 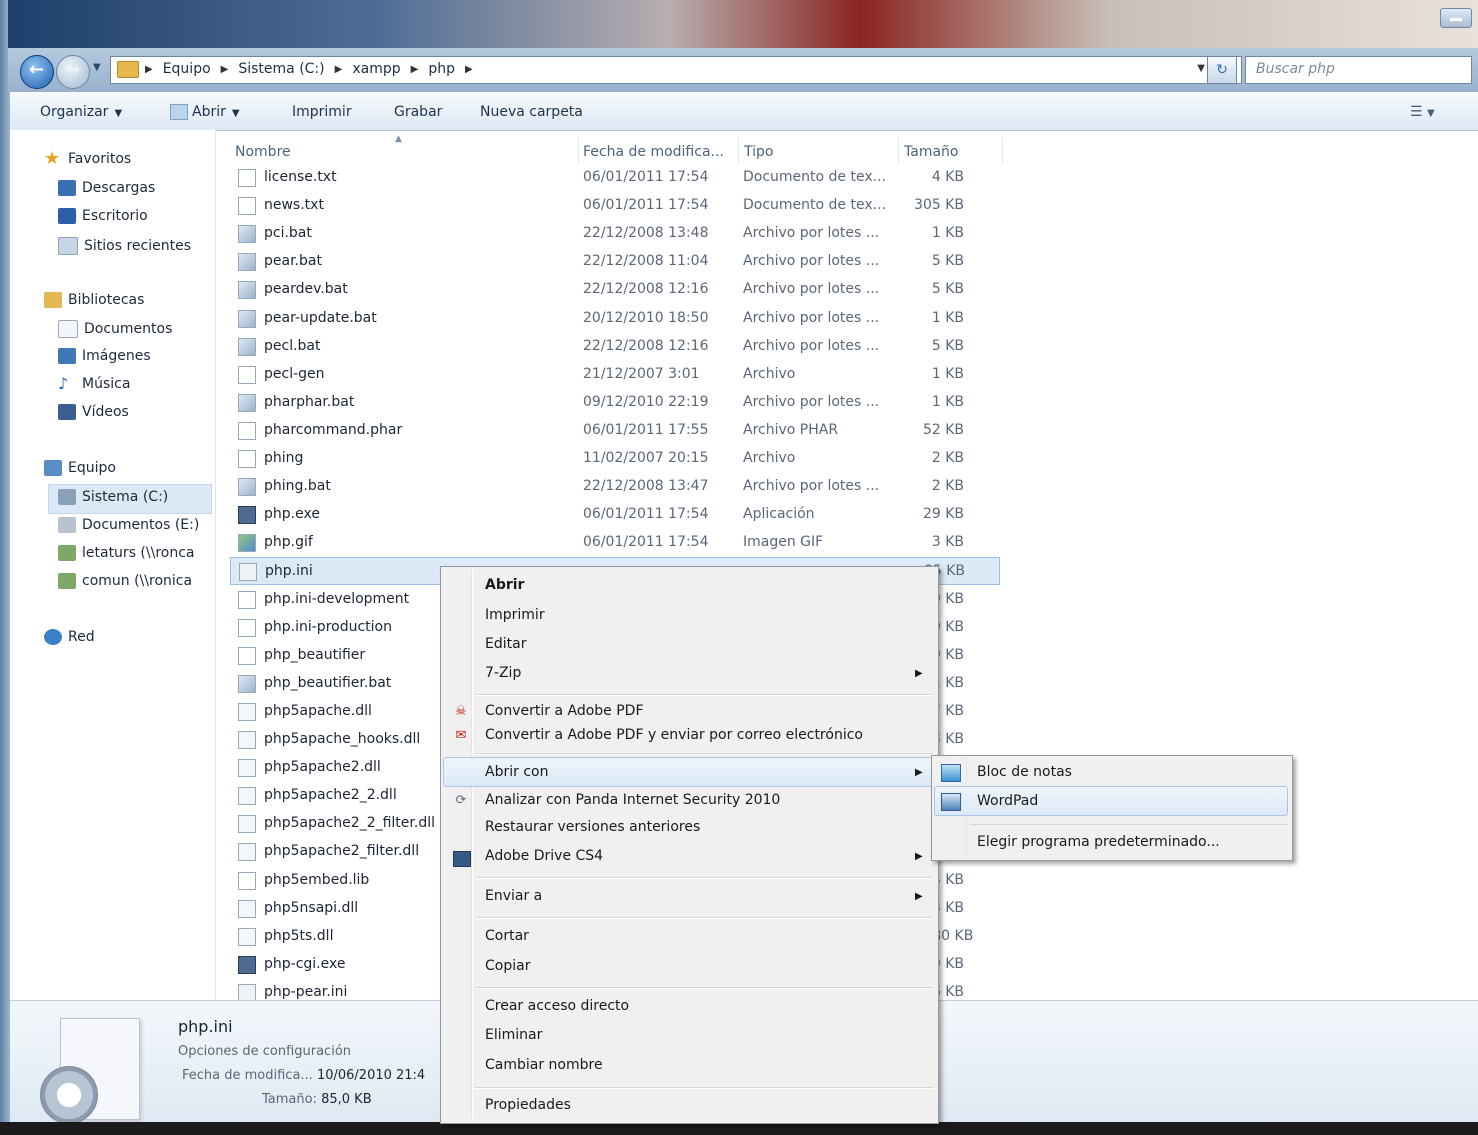 What do you see at coordinates (94, 384) in the screenshot?
I see `nav-music: ♪ Música` at bounding box center [94, 384].